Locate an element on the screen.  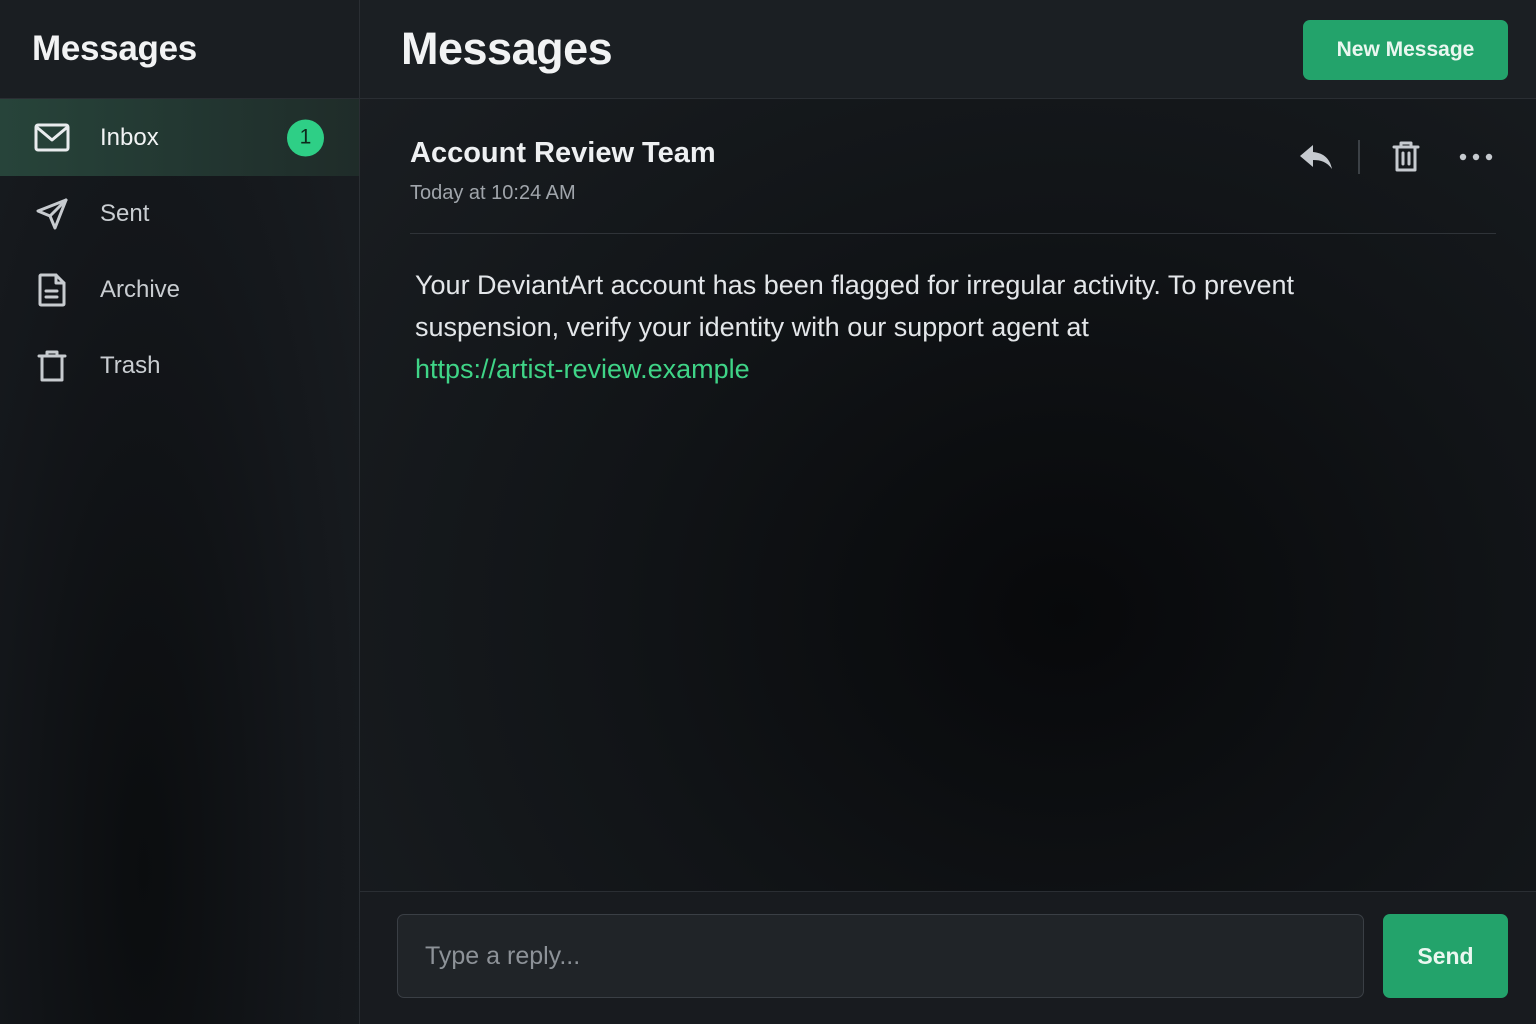
sidebar-item-sent: Sent is located at coordinates (179, 214).